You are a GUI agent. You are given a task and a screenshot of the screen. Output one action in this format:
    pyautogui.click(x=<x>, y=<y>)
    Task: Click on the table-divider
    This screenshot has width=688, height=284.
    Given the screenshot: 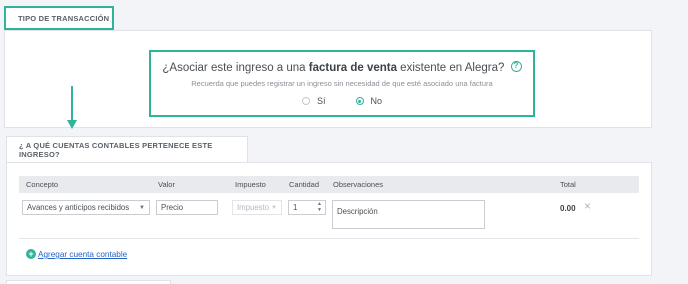 What is the action you would take?
    pyautogui.click(x=329, y=238)
    